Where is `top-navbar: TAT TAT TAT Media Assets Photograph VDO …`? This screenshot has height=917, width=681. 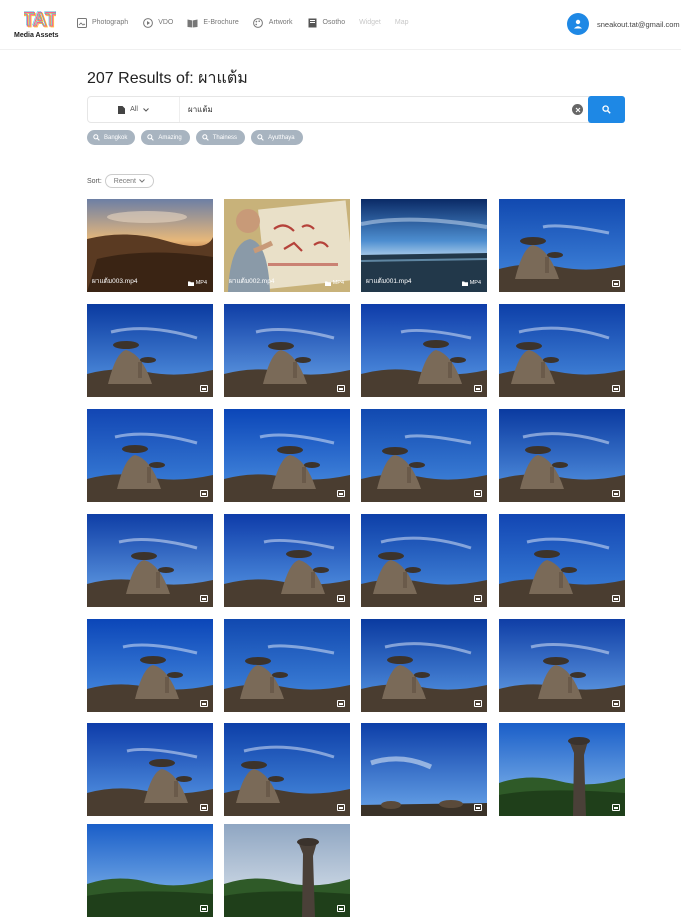
top-navbar: TAT TAT TAT Media Assets Photograph VDO … is located at coordinates (340, 25).